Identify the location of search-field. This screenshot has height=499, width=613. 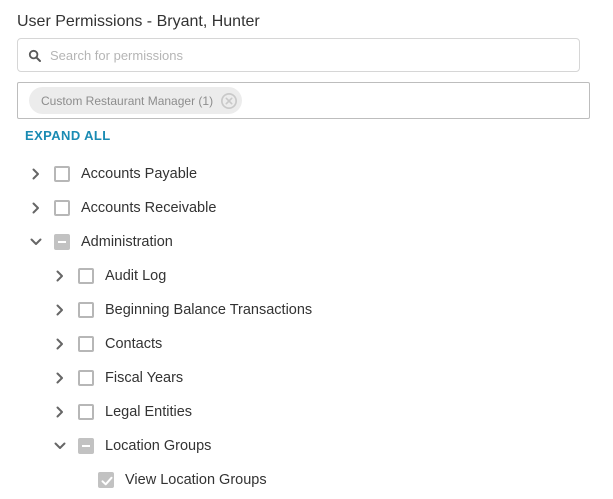
(298, 55).